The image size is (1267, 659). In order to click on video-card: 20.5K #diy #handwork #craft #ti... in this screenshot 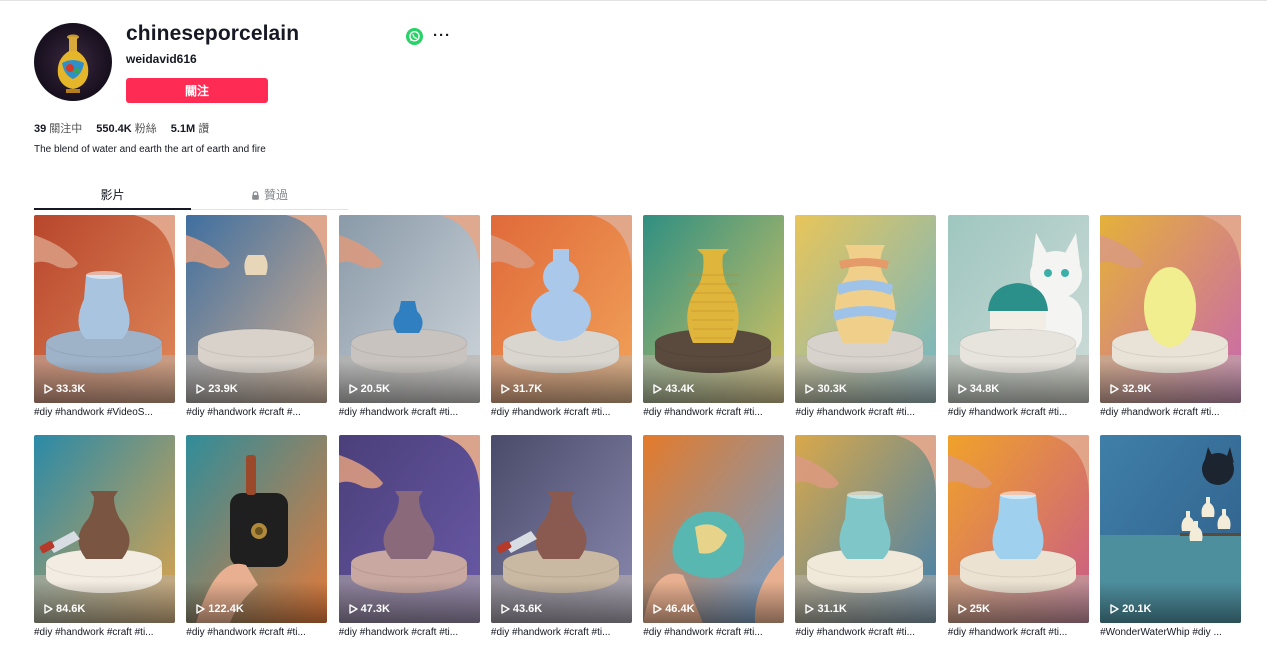, I will do `click(409, 316)`.